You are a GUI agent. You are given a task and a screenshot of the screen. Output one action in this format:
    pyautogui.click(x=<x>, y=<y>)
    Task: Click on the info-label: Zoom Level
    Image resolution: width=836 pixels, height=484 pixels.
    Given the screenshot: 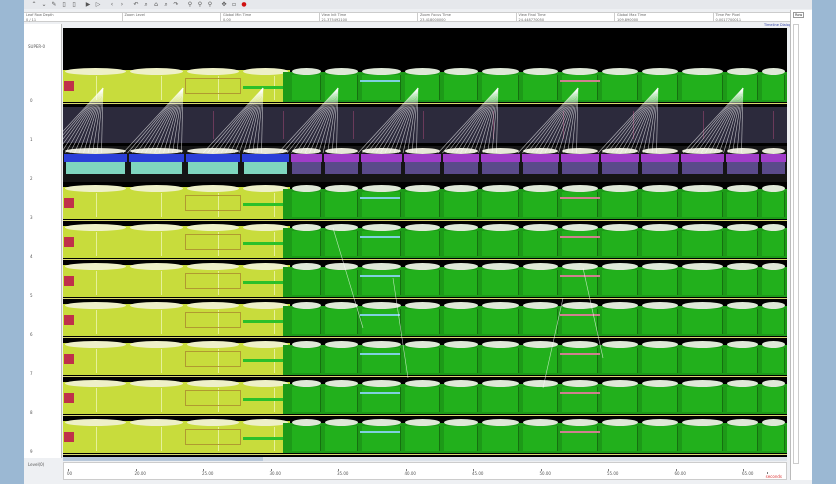 What is the action you would take?
    pyautogui.click(x=134, y=15)
    